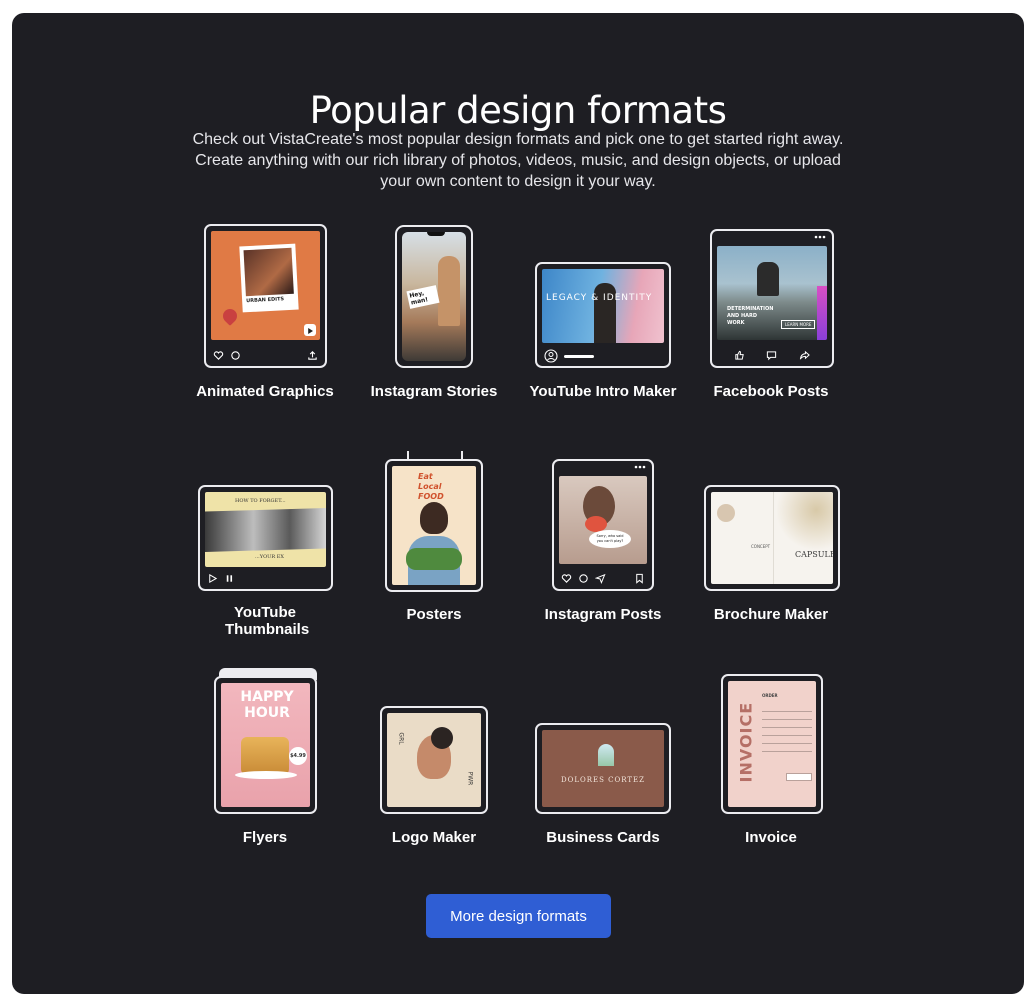 The image size is (1034, 1000). What do you see at coordinates (269, 557) in the screenshot?
I see `thumbnail-subtitle: ...YOUR EX` at bounding box center [269, 557].